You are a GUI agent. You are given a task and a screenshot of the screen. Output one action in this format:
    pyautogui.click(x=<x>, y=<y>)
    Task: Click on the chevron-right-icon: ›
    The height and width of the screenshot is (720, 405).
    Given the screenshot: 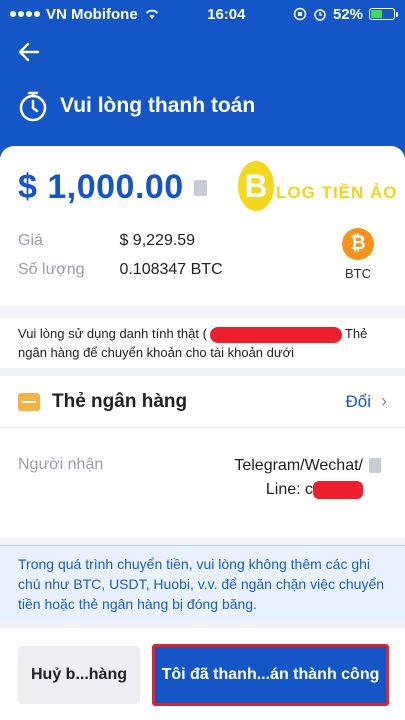 What is the action you would take?
    pyautogui.click(x=384, y=401)
    